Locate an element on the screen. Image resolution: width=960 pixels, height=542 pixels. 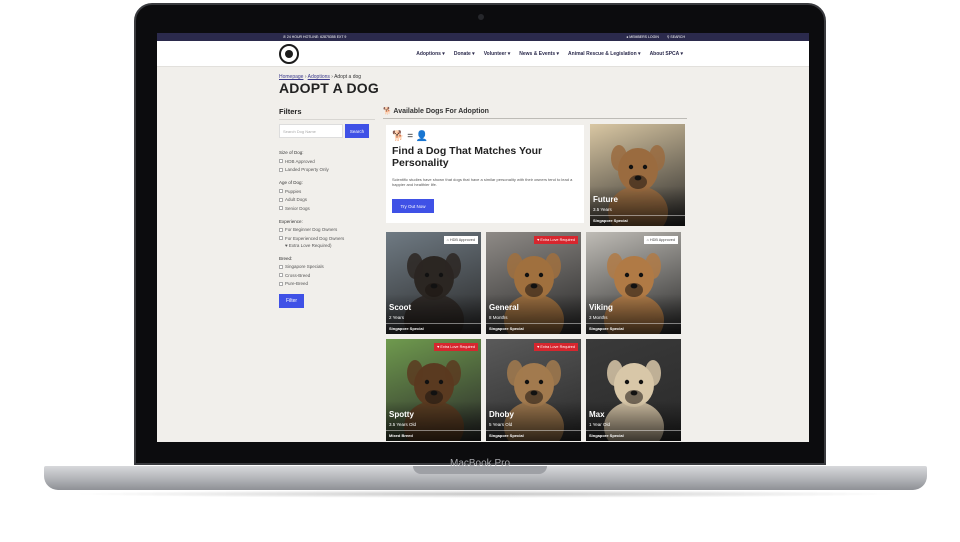
experience-label: Experience: is located at coordinates (291, 221).